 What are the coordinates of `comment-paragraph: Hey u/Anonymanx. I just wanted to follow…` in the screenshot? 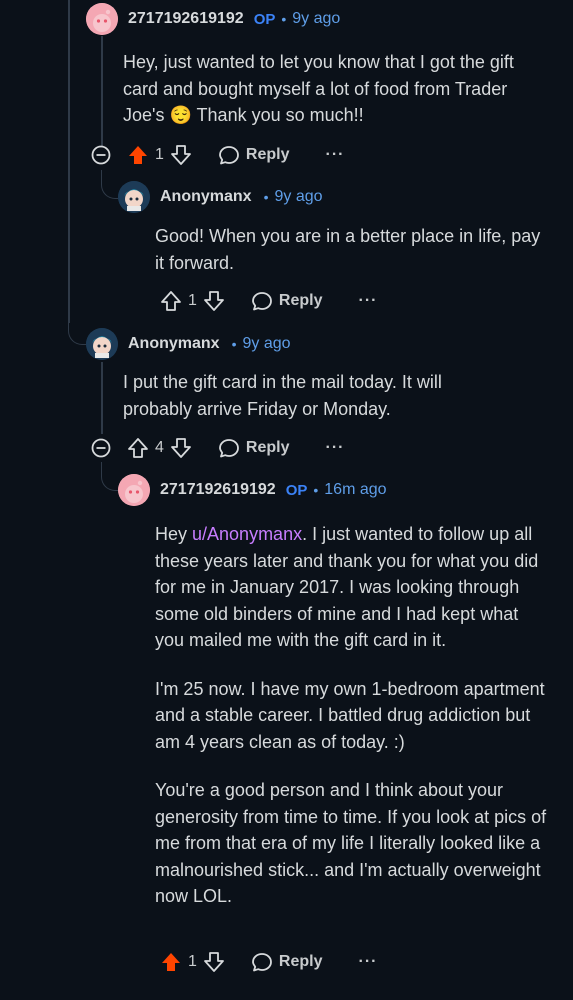 It's located at (352, 587).